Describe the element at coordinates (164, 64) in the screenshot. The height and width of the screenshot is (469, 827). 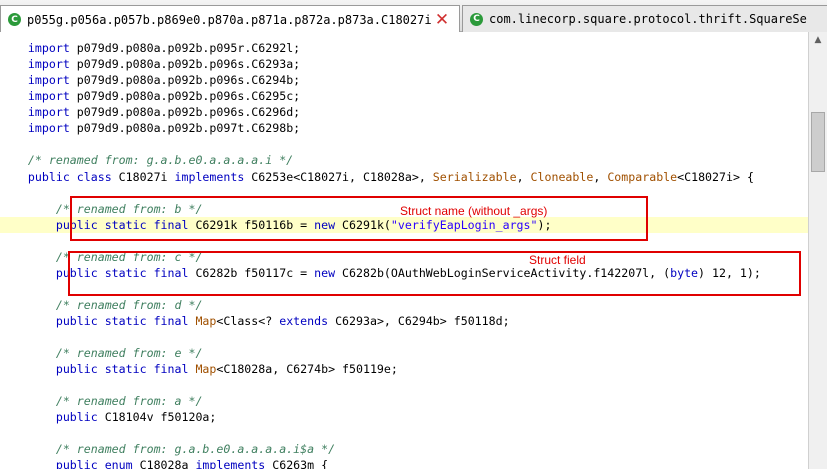
I see `code-line: import p079d9.p080a.p092b.p096s.C6293a;` at that location.